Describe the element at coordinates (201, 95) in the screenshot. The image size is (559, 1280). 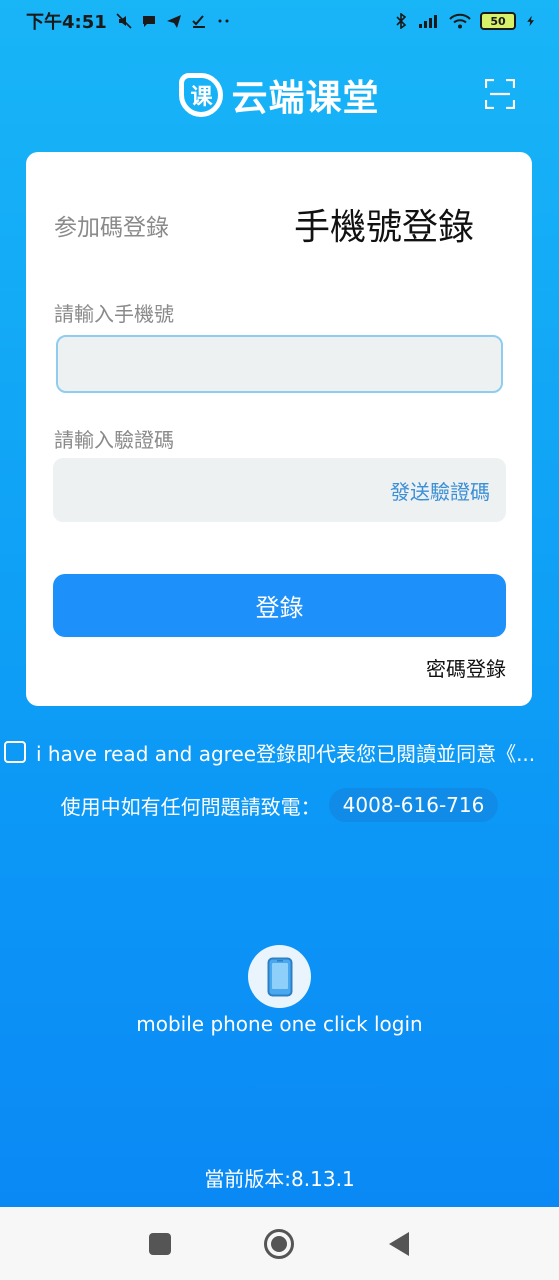
I see `logo-mark: 课` at that location.